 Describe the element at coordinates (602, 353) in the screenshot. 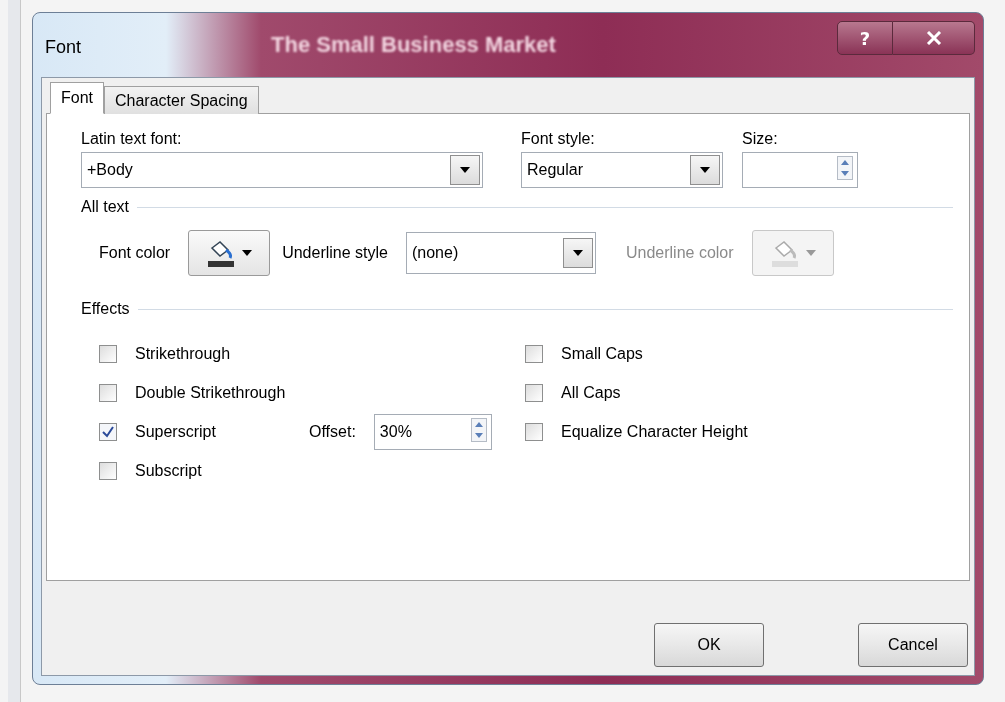

I see `checkbox-label: Small Caps` at that location.